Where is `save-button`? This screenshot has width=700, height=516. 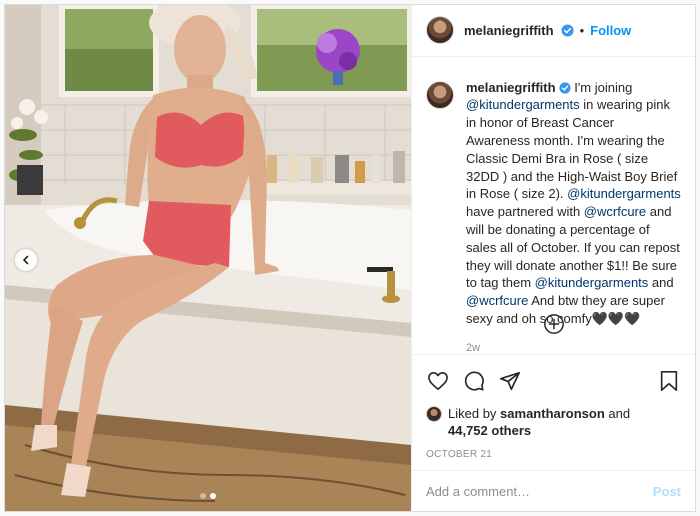 save-button is located at coordinates (669, 381).